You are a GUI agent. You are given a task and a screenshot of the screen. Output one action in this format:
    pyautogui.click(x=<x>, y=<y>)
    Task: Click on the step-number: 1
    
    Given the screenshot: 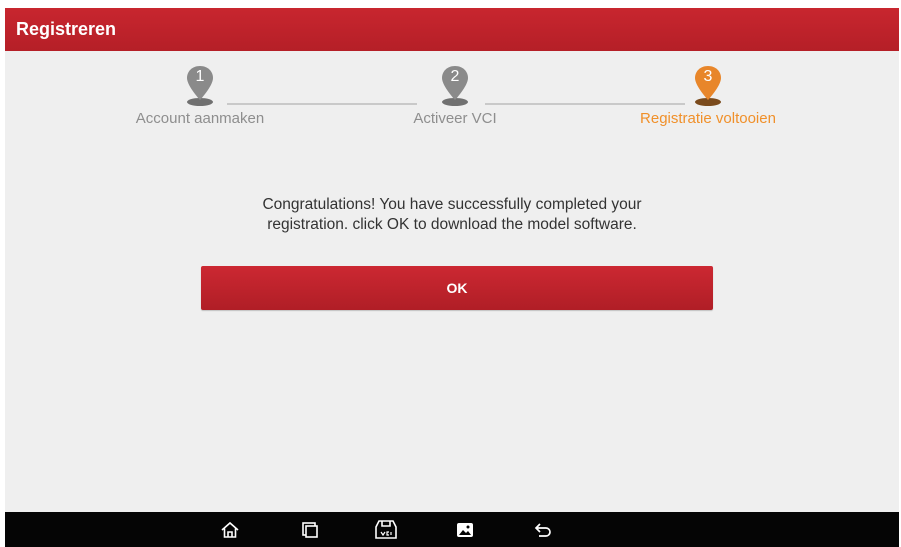 What is the action you would take?
    pyautogui.click(x=200, y=76)
    